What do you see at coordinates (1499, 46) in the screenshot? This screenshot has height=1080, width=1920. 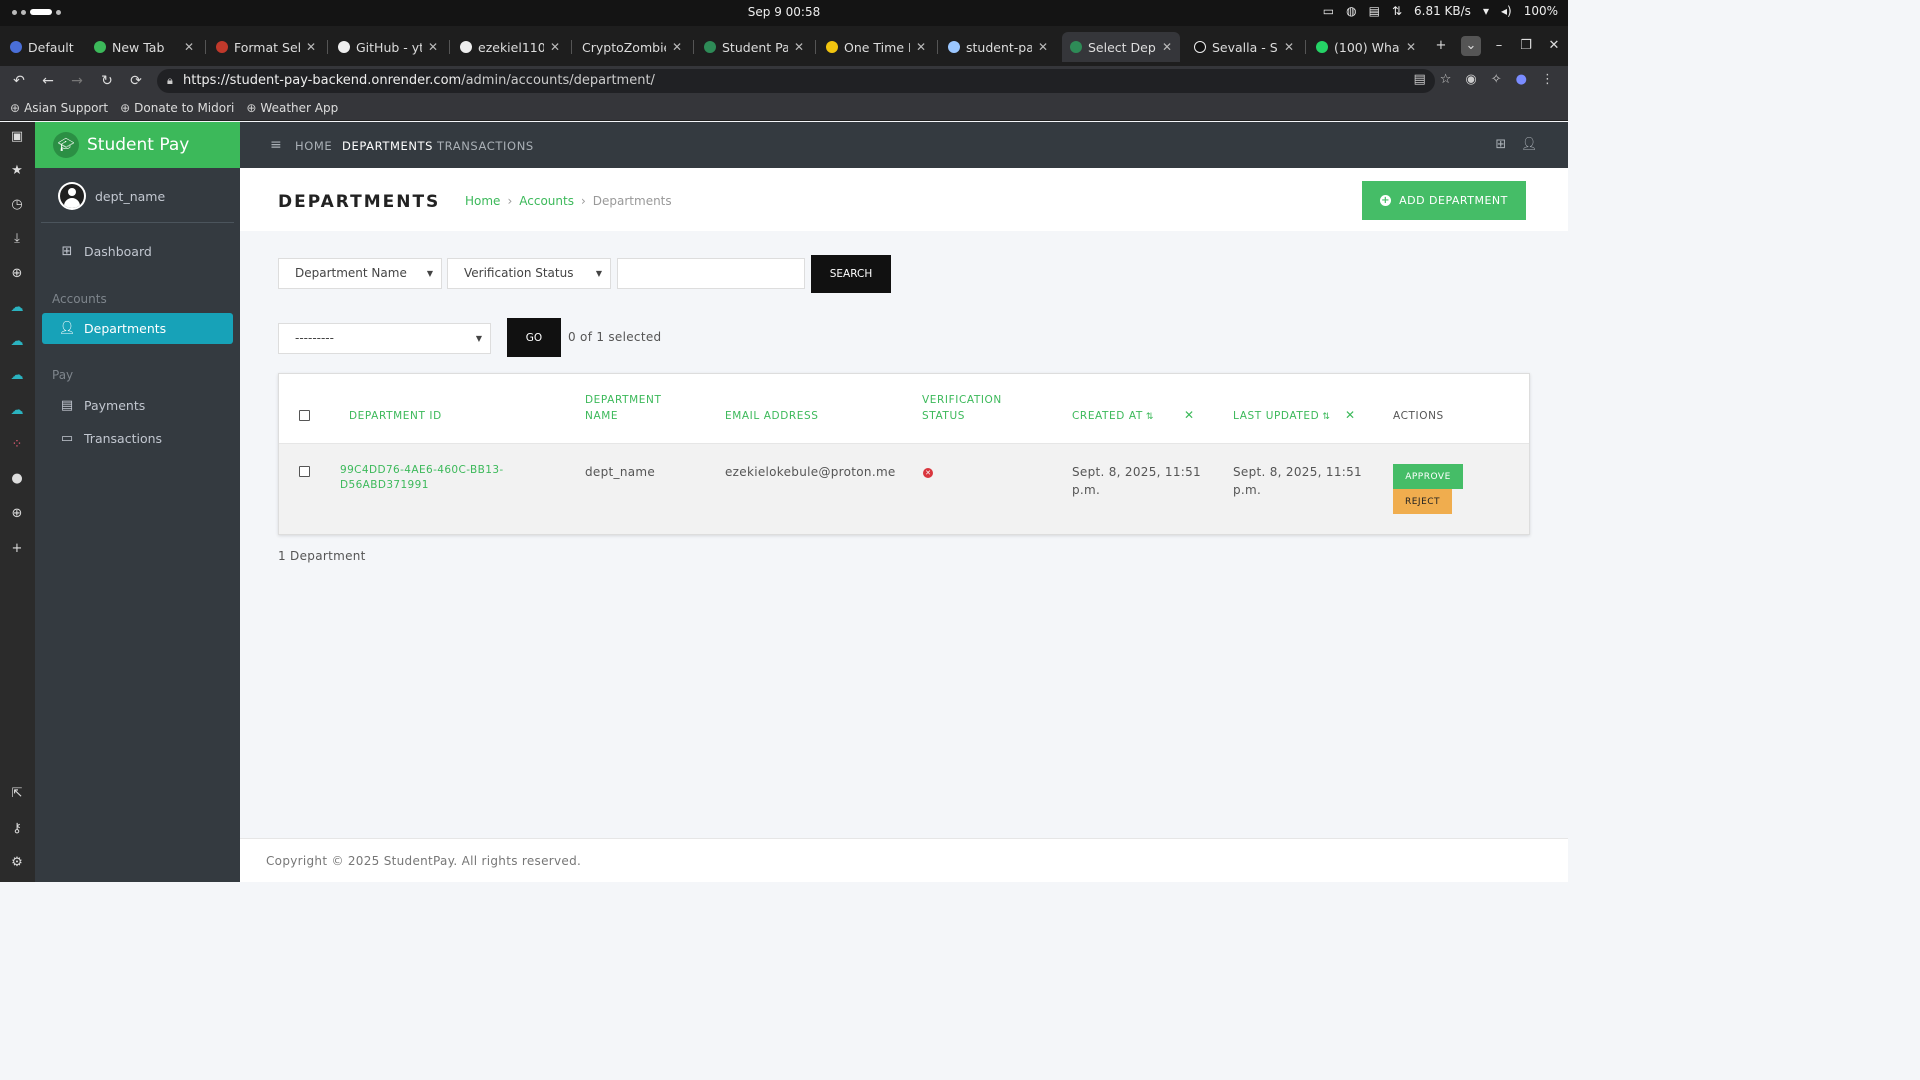 I see `minimize-icon: –` at bounding box center [1499, 46].